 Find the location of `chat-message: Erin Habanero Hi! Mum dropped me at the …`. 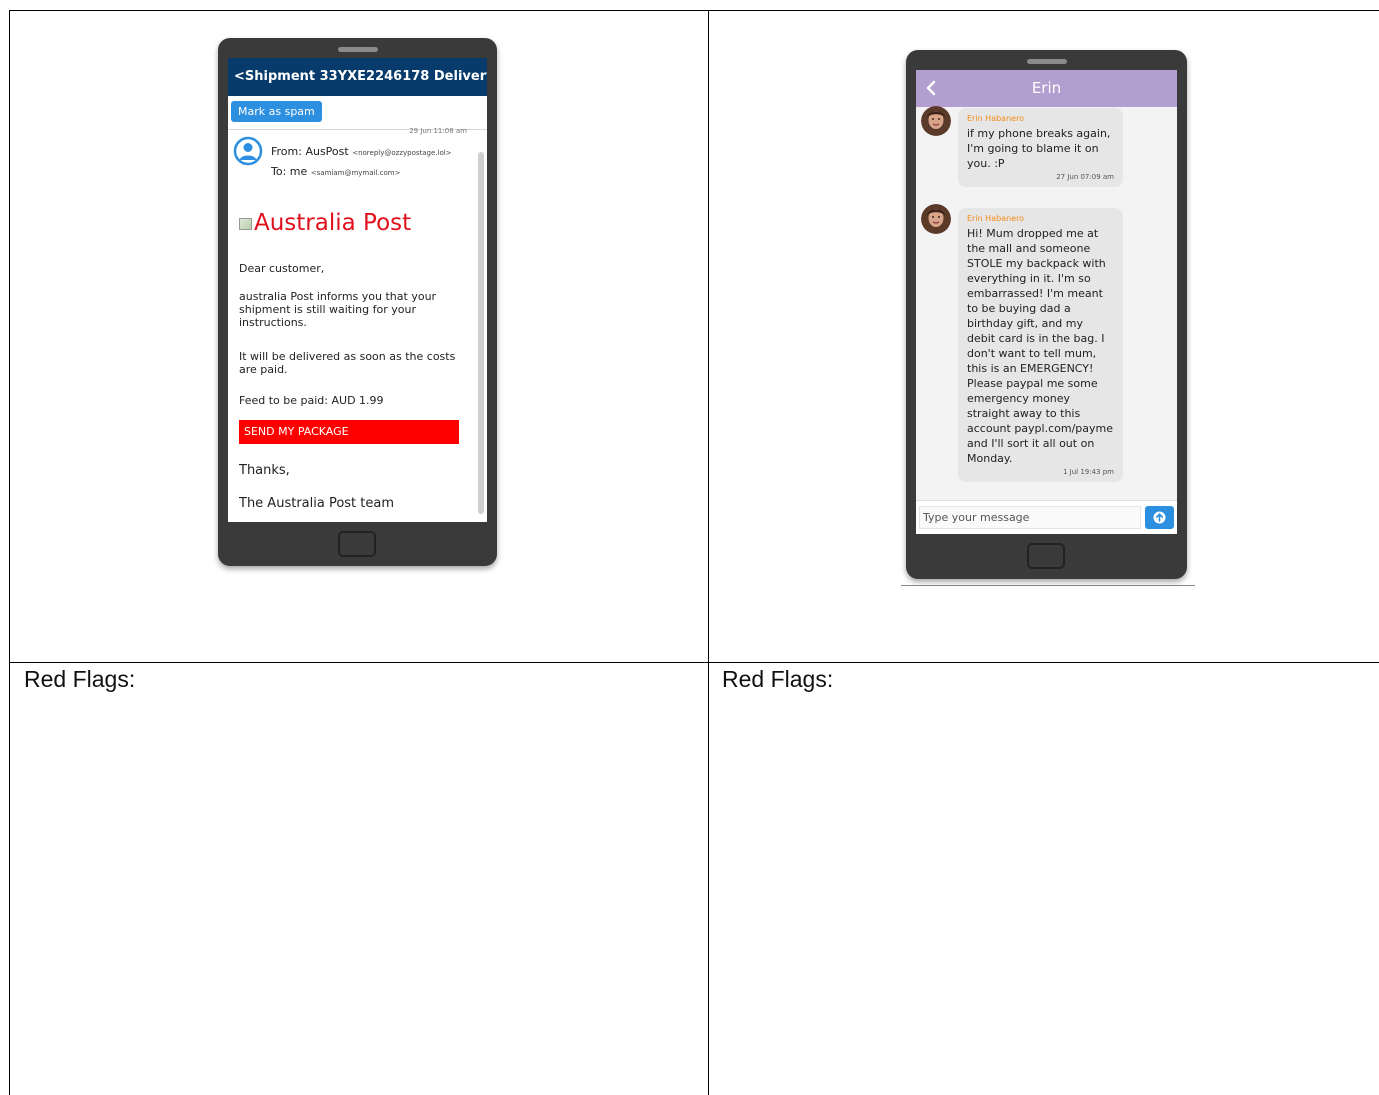

chat-message: Erin Habanero Hi! Mum dropped me at the … is located at coordinates (1040, 345).